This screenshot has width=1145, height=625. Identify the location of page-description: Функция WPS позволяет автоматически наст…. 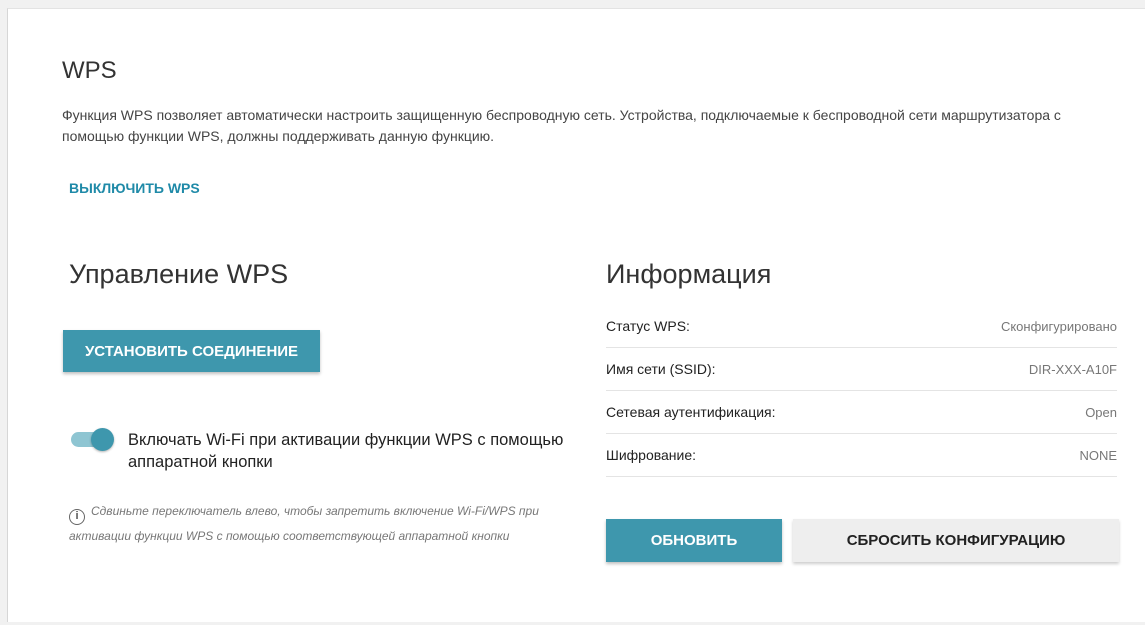
(561, 125).